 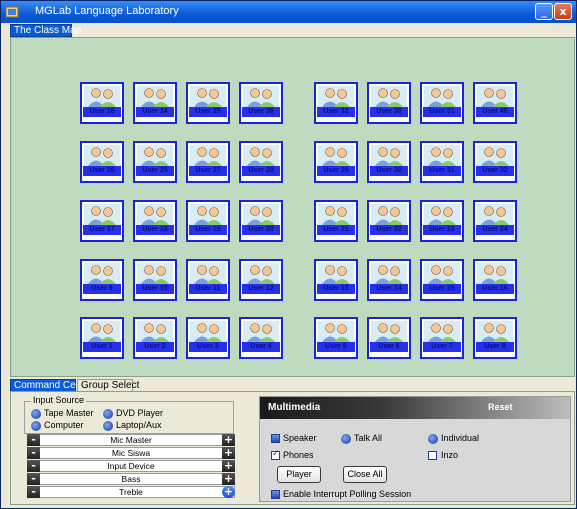 I want to click on student-seat: User 27, so click(x=208, y=162).